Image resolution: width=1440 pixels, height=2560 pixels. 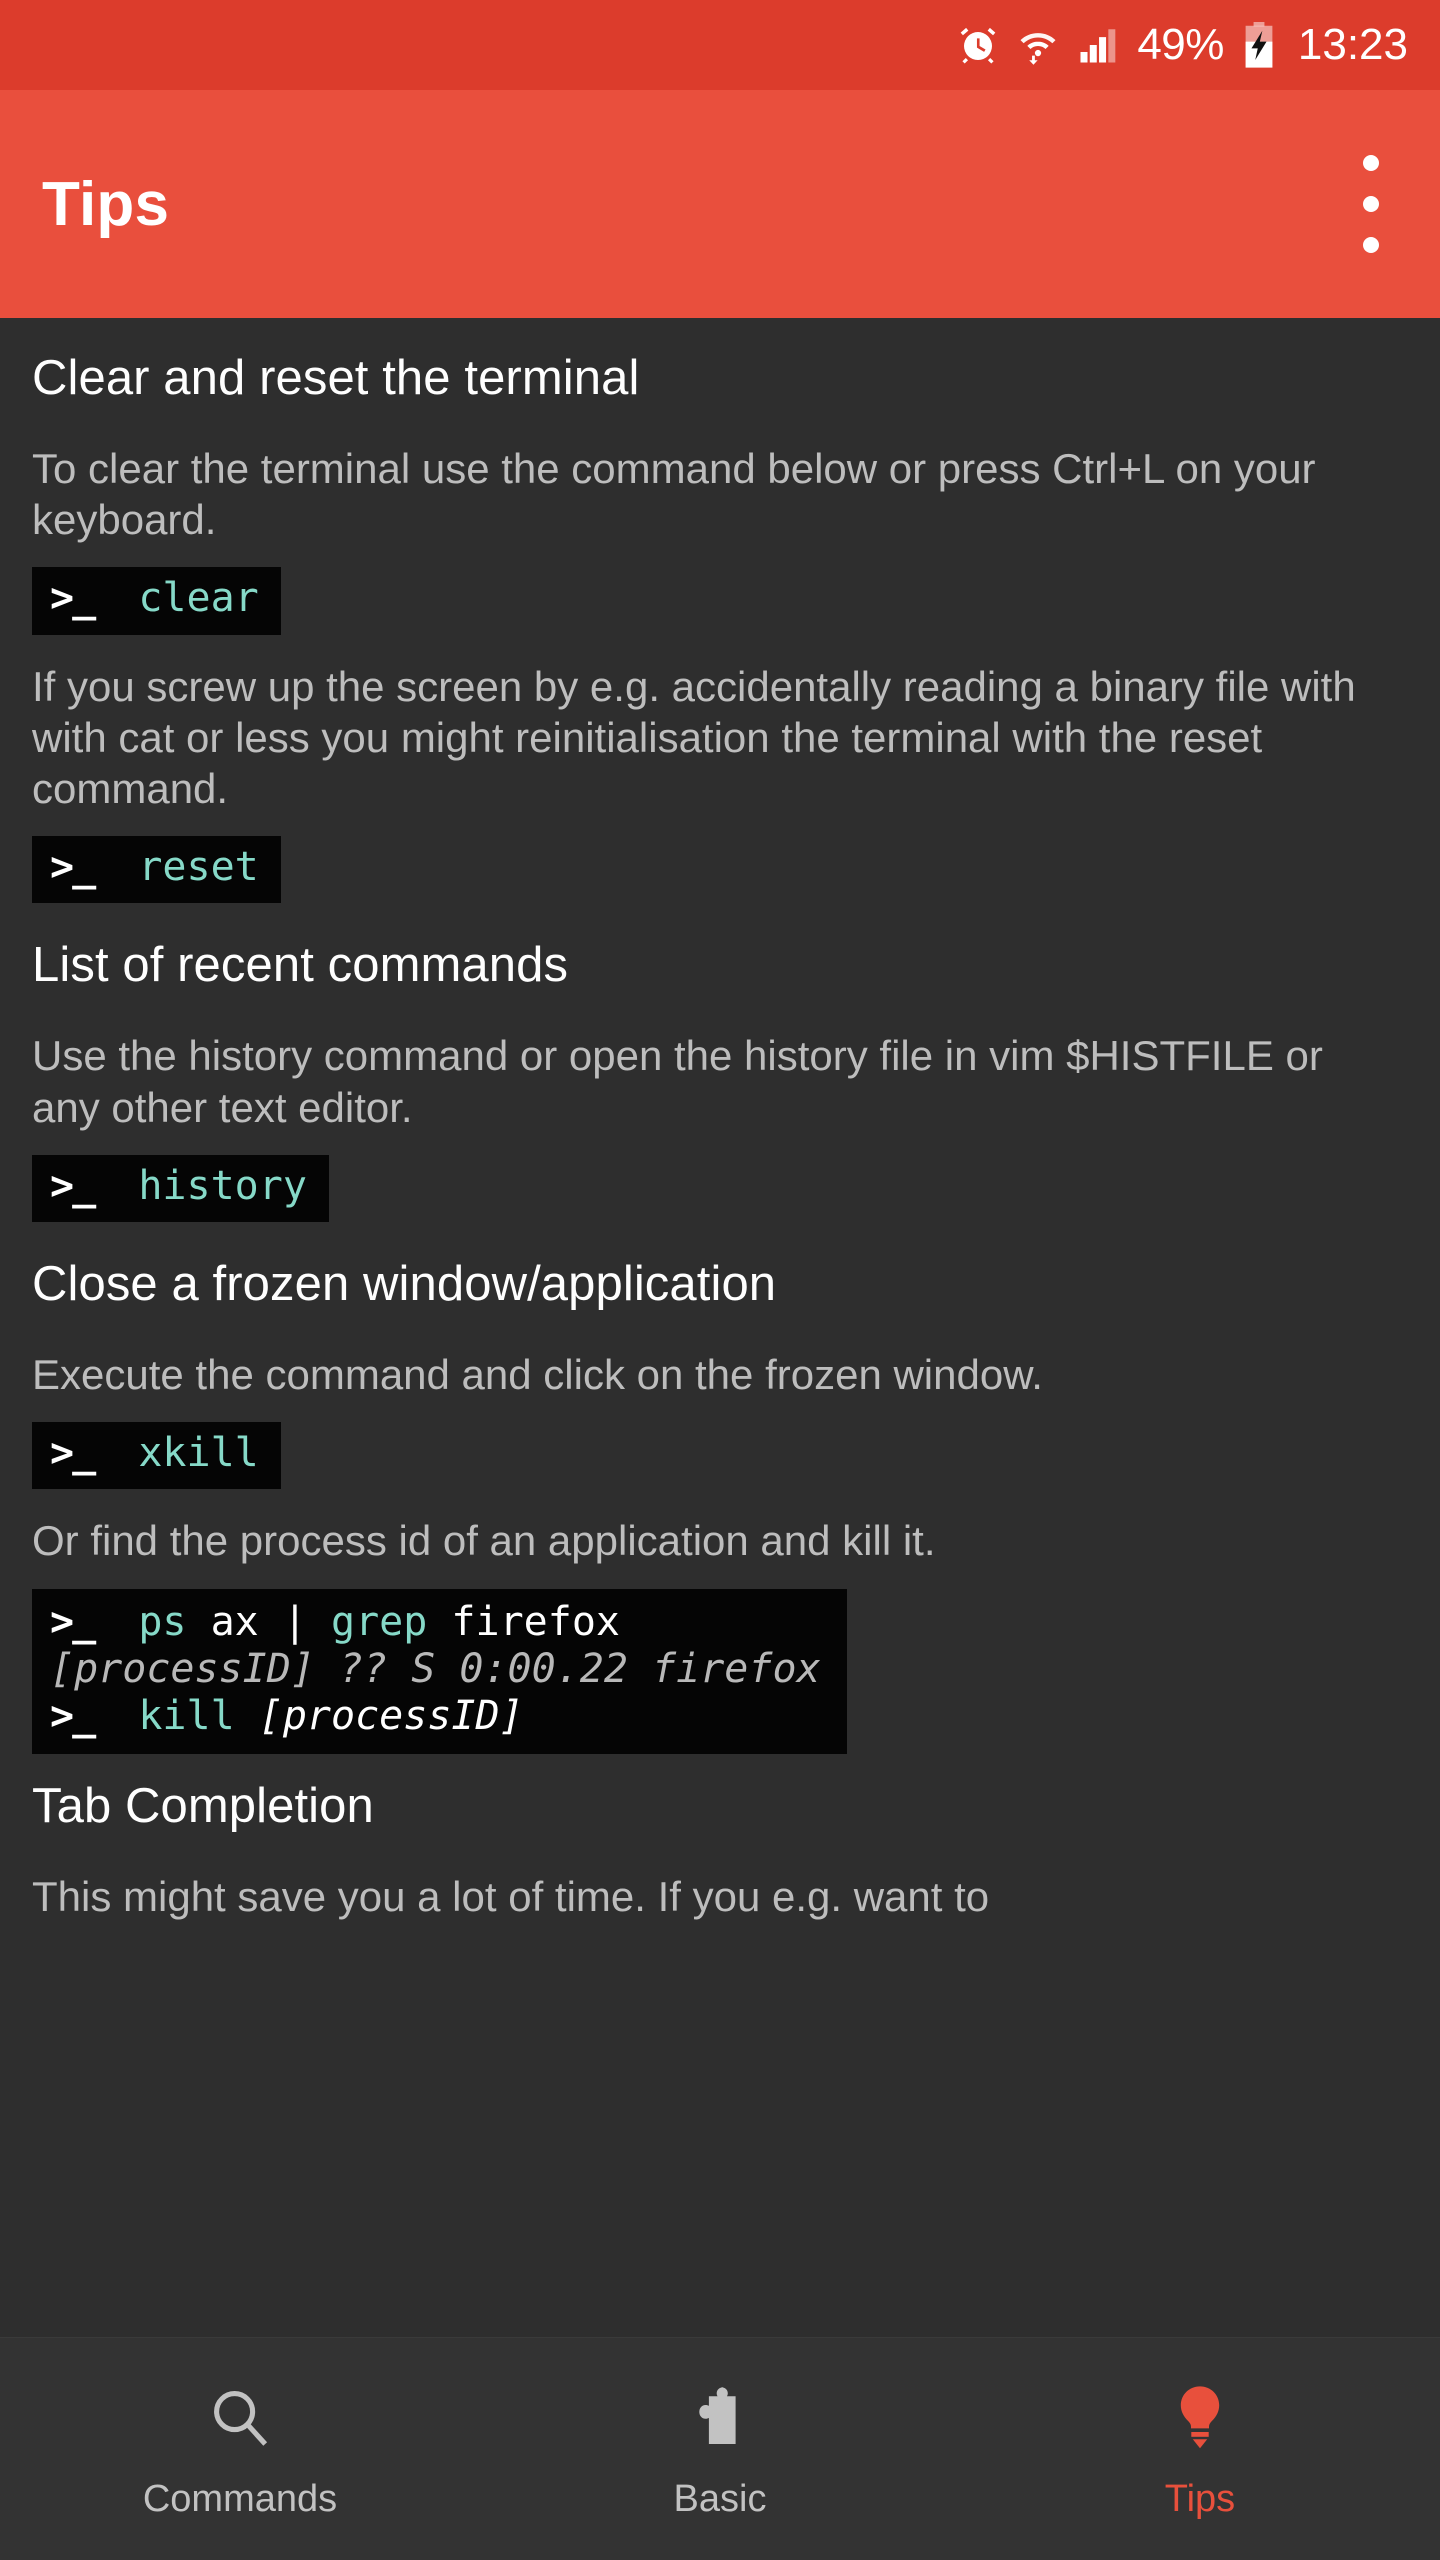 I want to click on code-token-cmd: xkill, so click(x=198, y=1453).